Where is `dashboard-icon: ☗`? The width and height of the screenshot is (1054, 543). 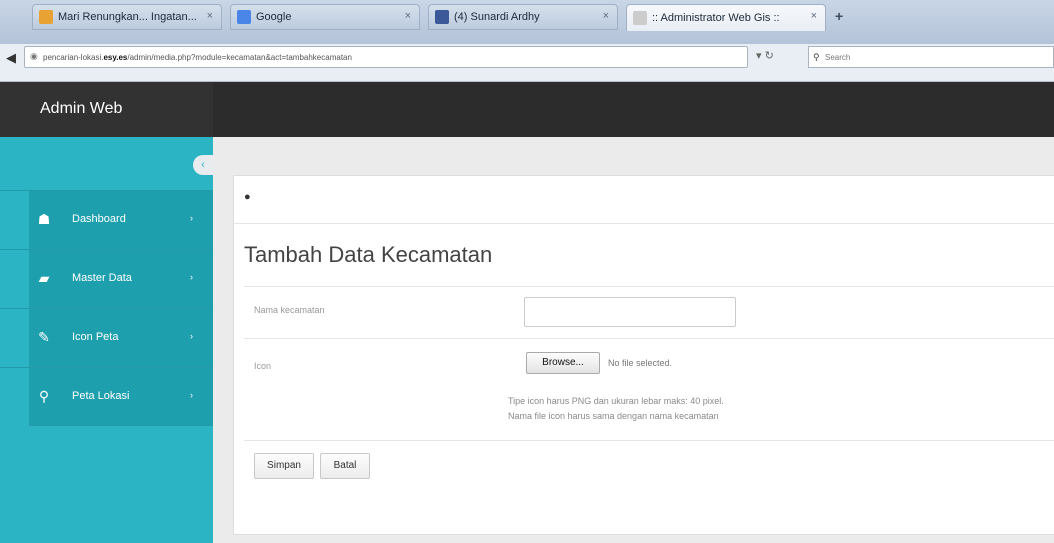 dashboard-icon: ☗ is located at coordinates (44, 219).